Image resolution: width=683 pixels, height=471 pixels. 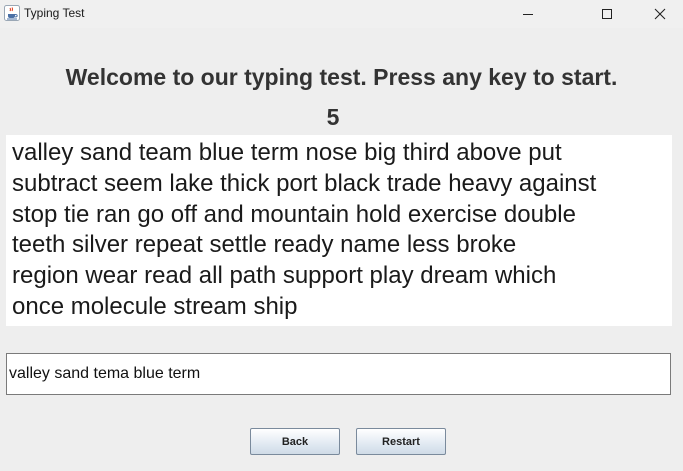 I want to click on minimize-button, so click(x=528, y=14).